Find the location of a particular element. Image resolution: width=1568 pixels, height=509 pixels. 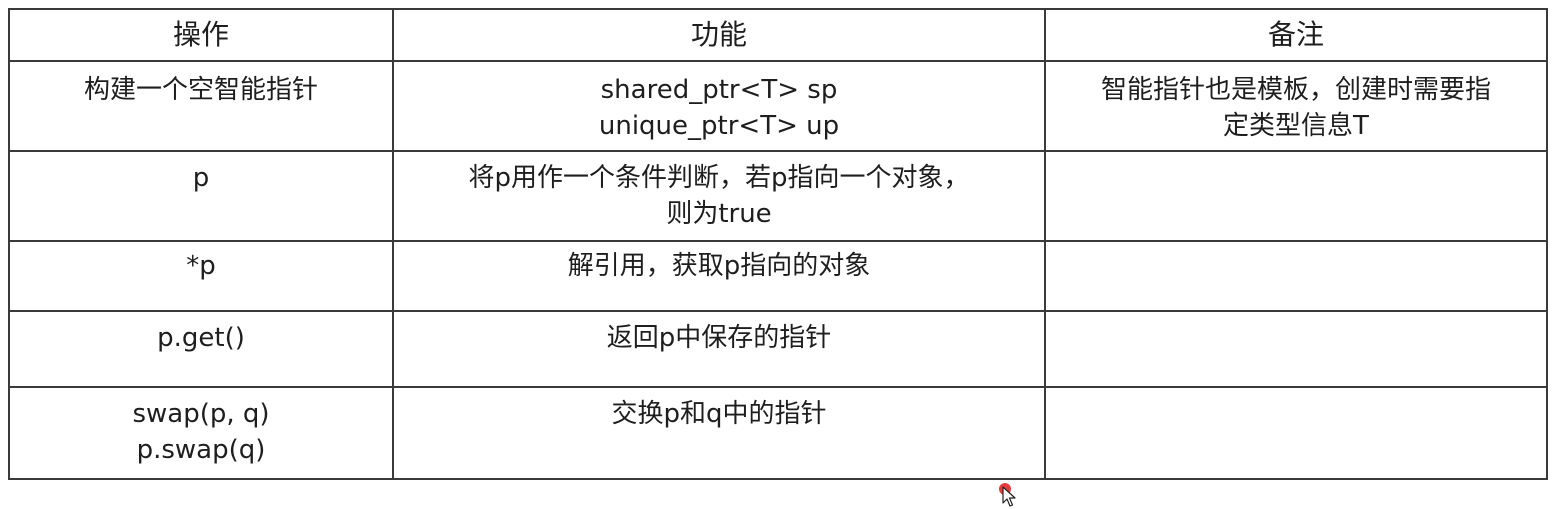

operation-cell: *p is located at coordinates (201, 276).